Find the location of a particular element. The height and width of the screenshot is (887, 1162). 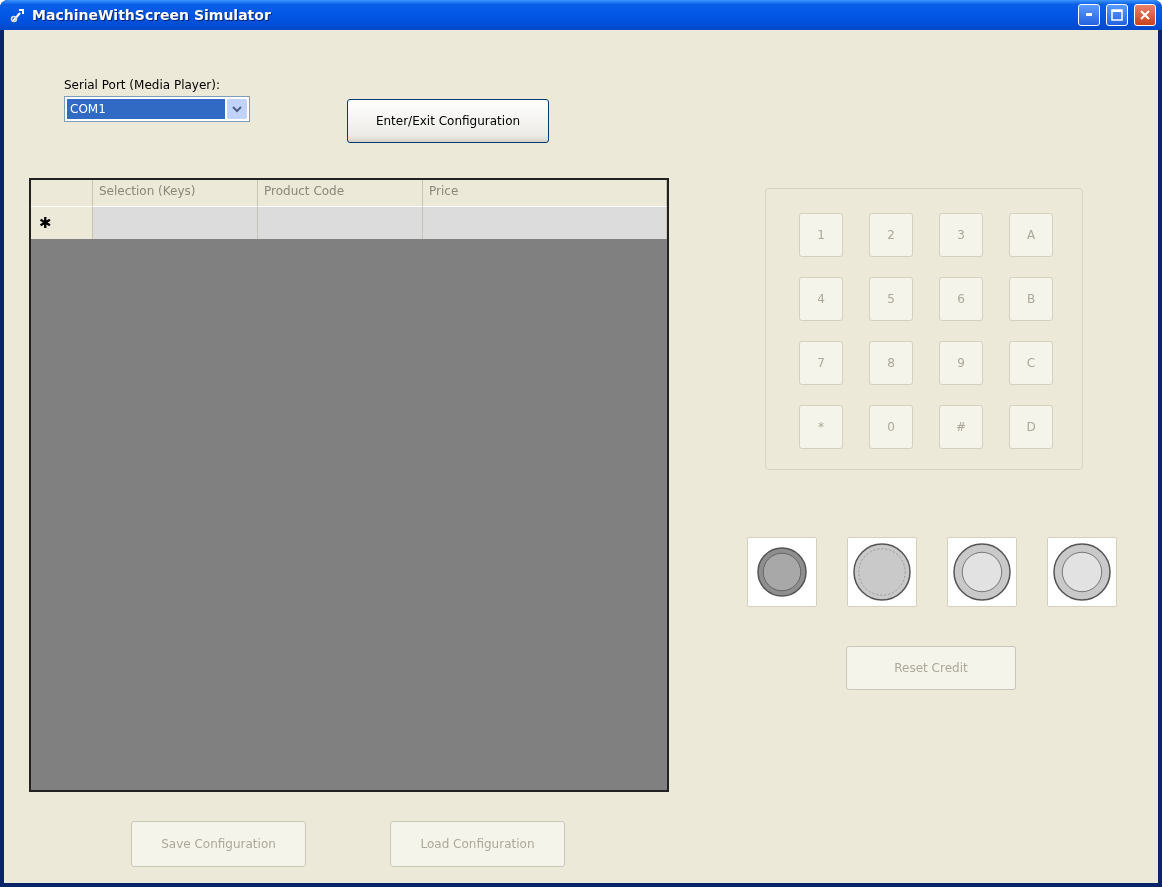

close-button is located at coordinates (1145, 15).